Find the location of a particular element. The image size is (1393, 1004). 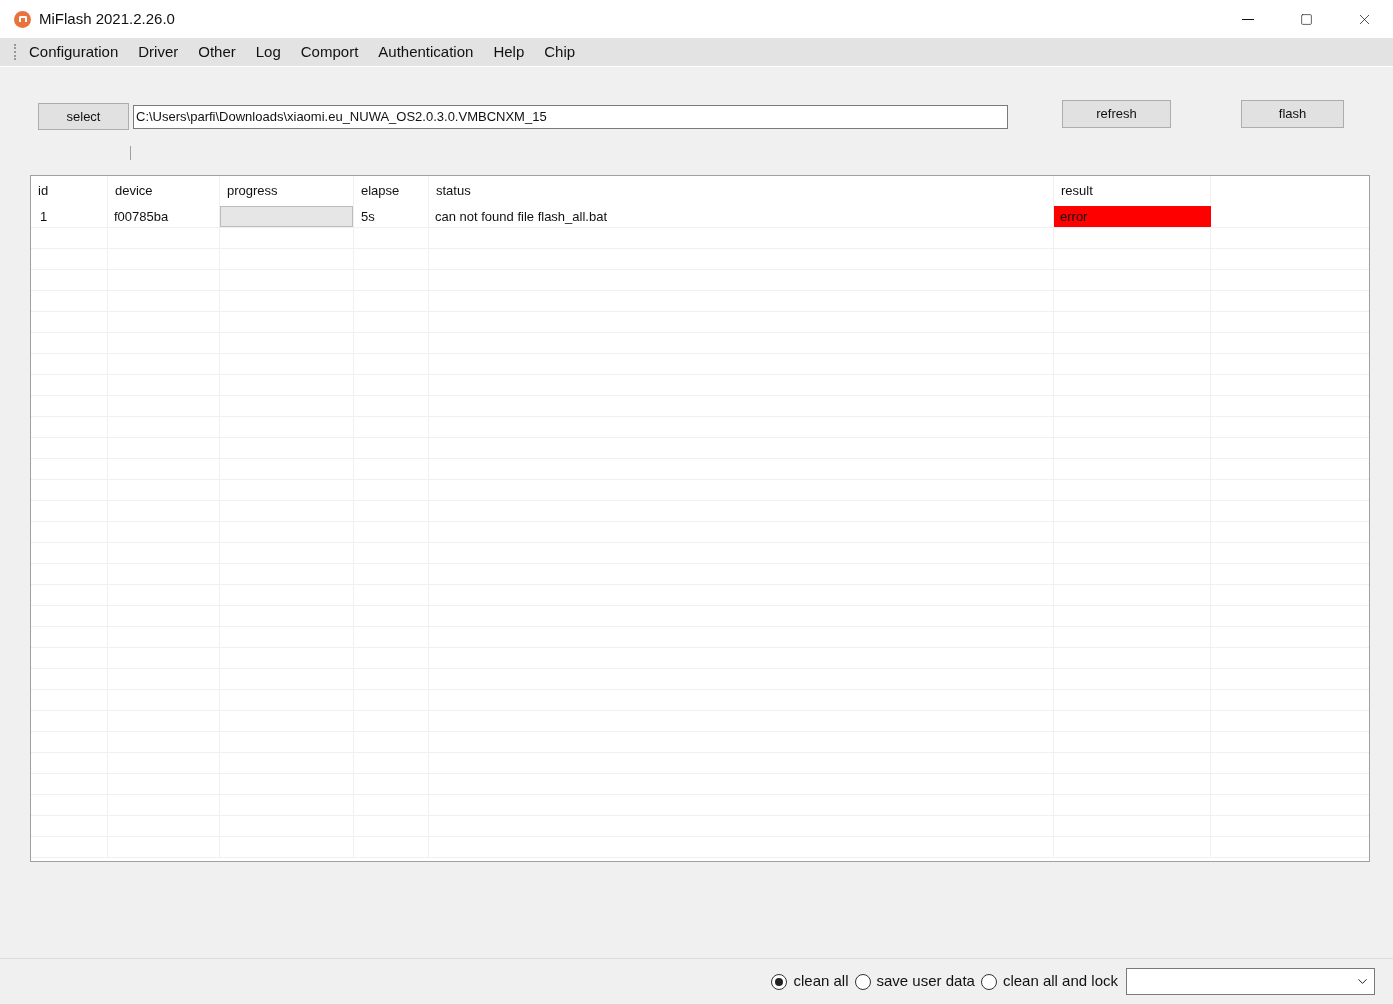

menu-item: Driver is located at coordinates (158, 52).